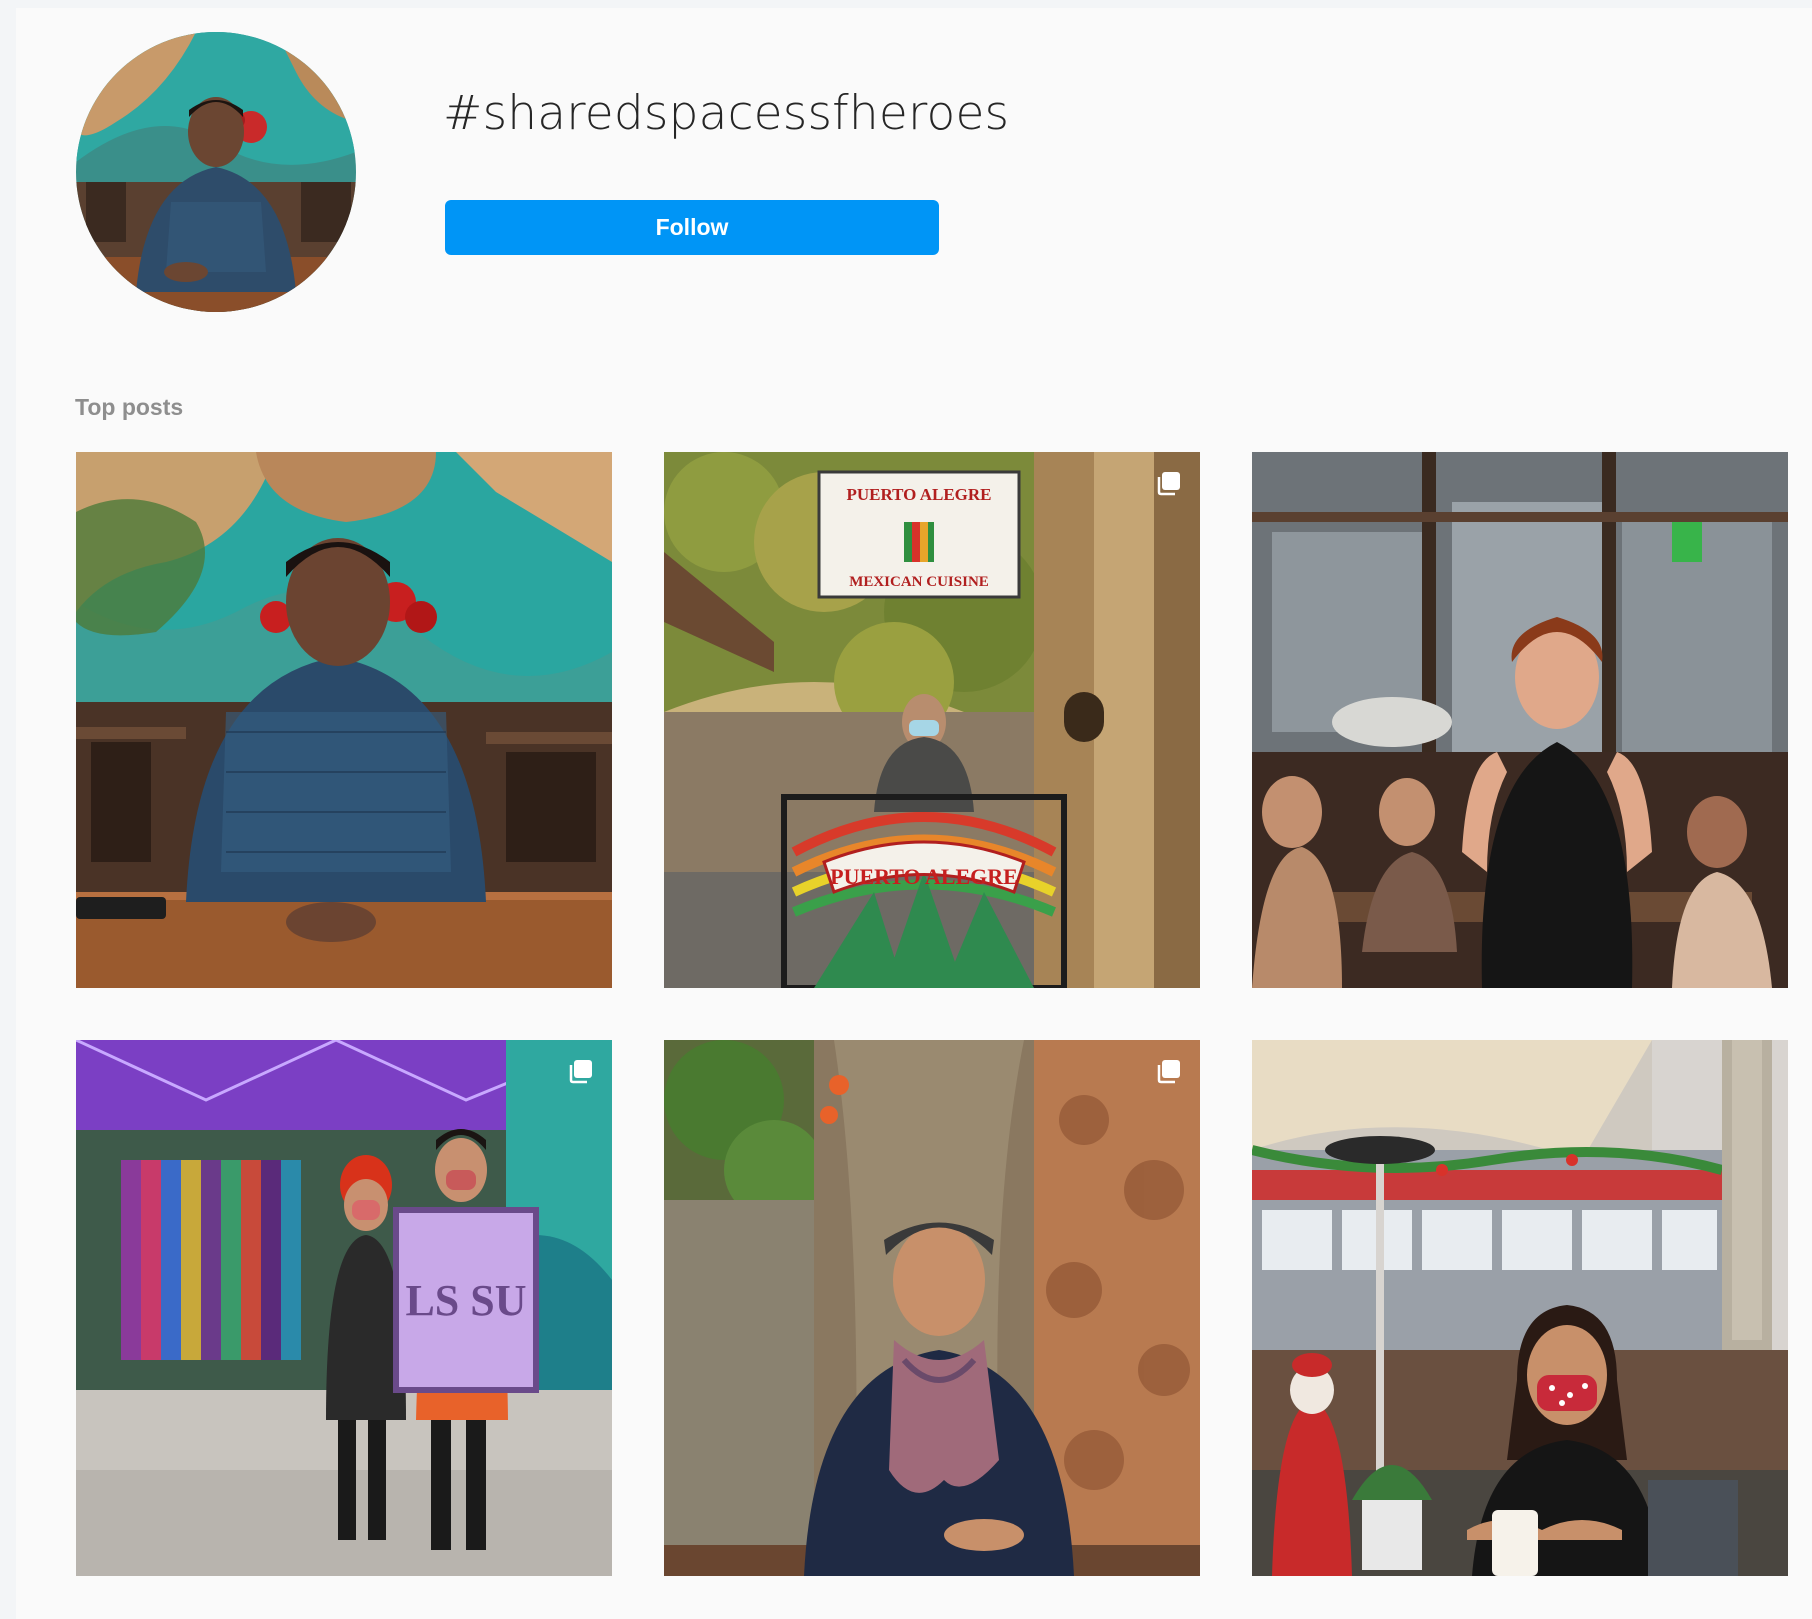  I want to click on restaurant-sign-top: PUERTO ALEGRE, so click(918, 494).